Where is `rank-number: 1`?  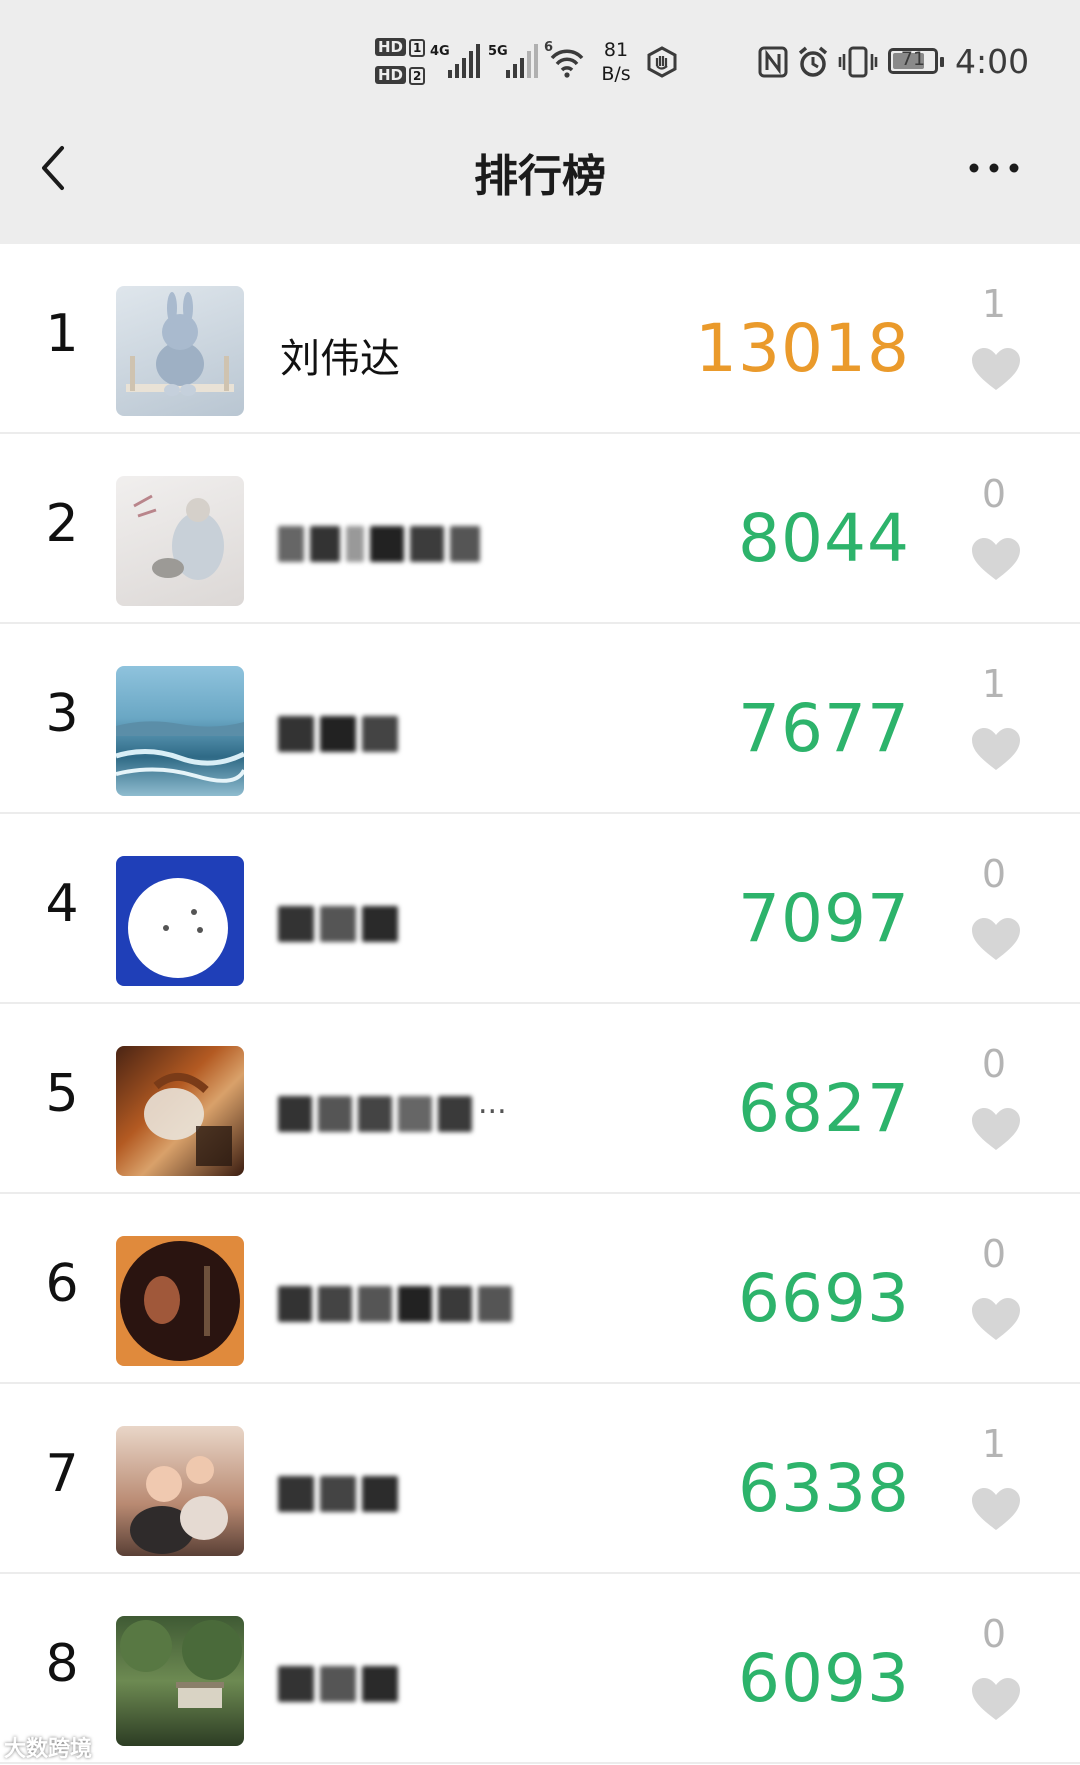
rank-number: 1 is located at coordinates (62, 334).